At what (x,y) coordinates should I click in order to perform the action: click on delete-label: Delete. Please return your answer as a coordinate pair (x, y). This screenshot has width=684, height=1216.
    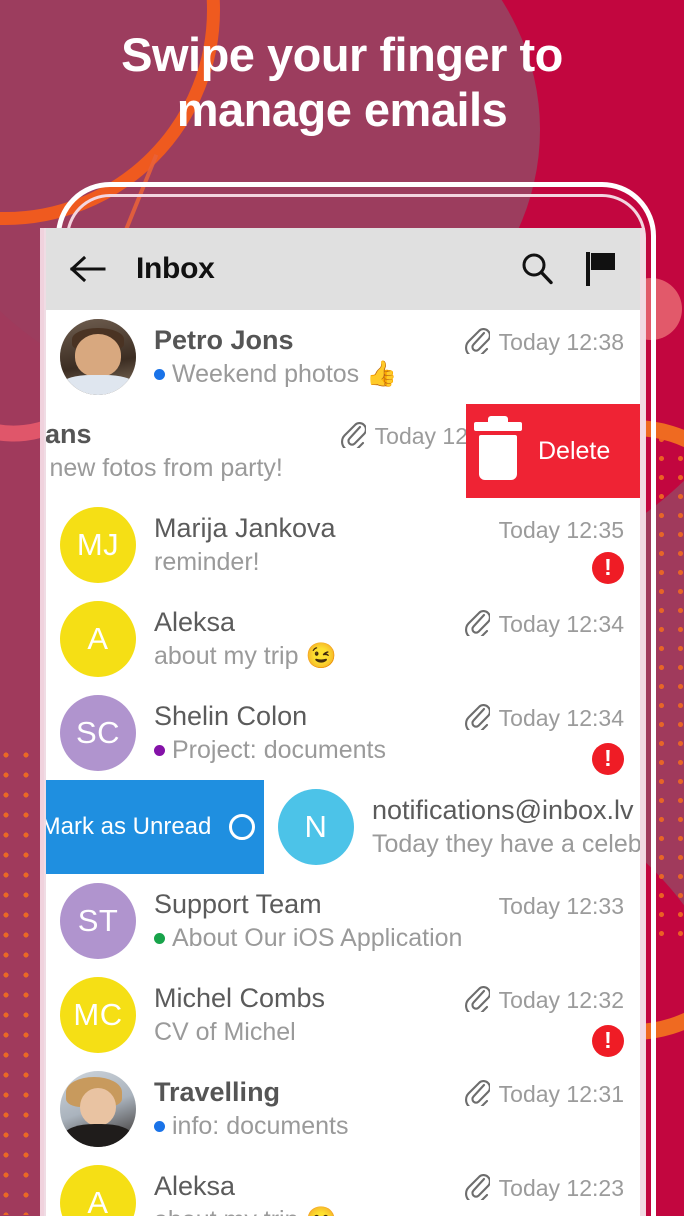
    Looking at the image, I should click on (574, 450).